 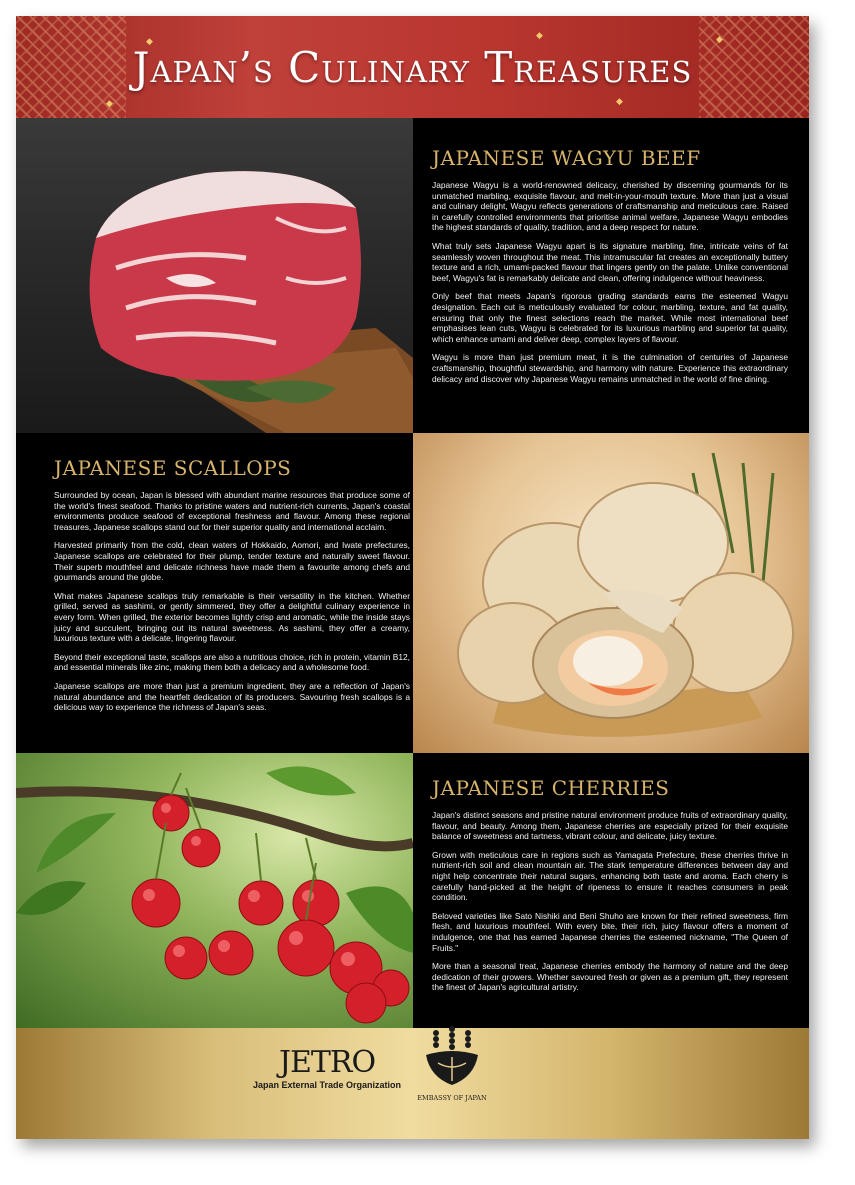 What do you see at coordinates (173, 468) in the screenshot?
I see `scallops-heading: JAPANESE SCALLOPS` at bounding box center [173, 468].